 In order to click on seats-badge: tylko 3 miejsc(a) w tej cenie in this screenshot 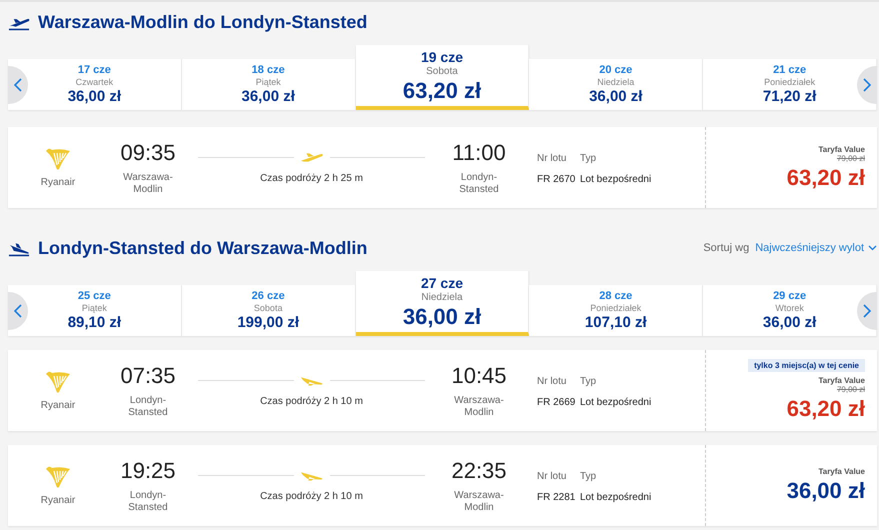, I will do `click(806, 365)`.